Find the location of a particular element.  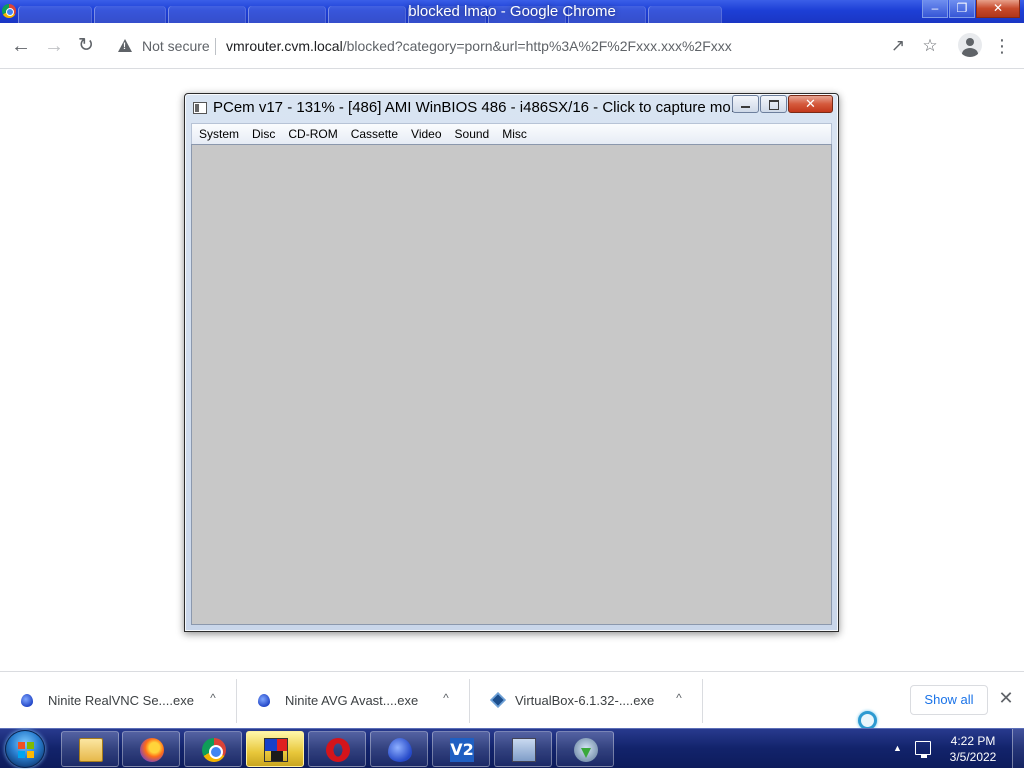

taskbar: V2 ▲ 4:22 PM 3/5/2022 is located at coordinates (512, 748).